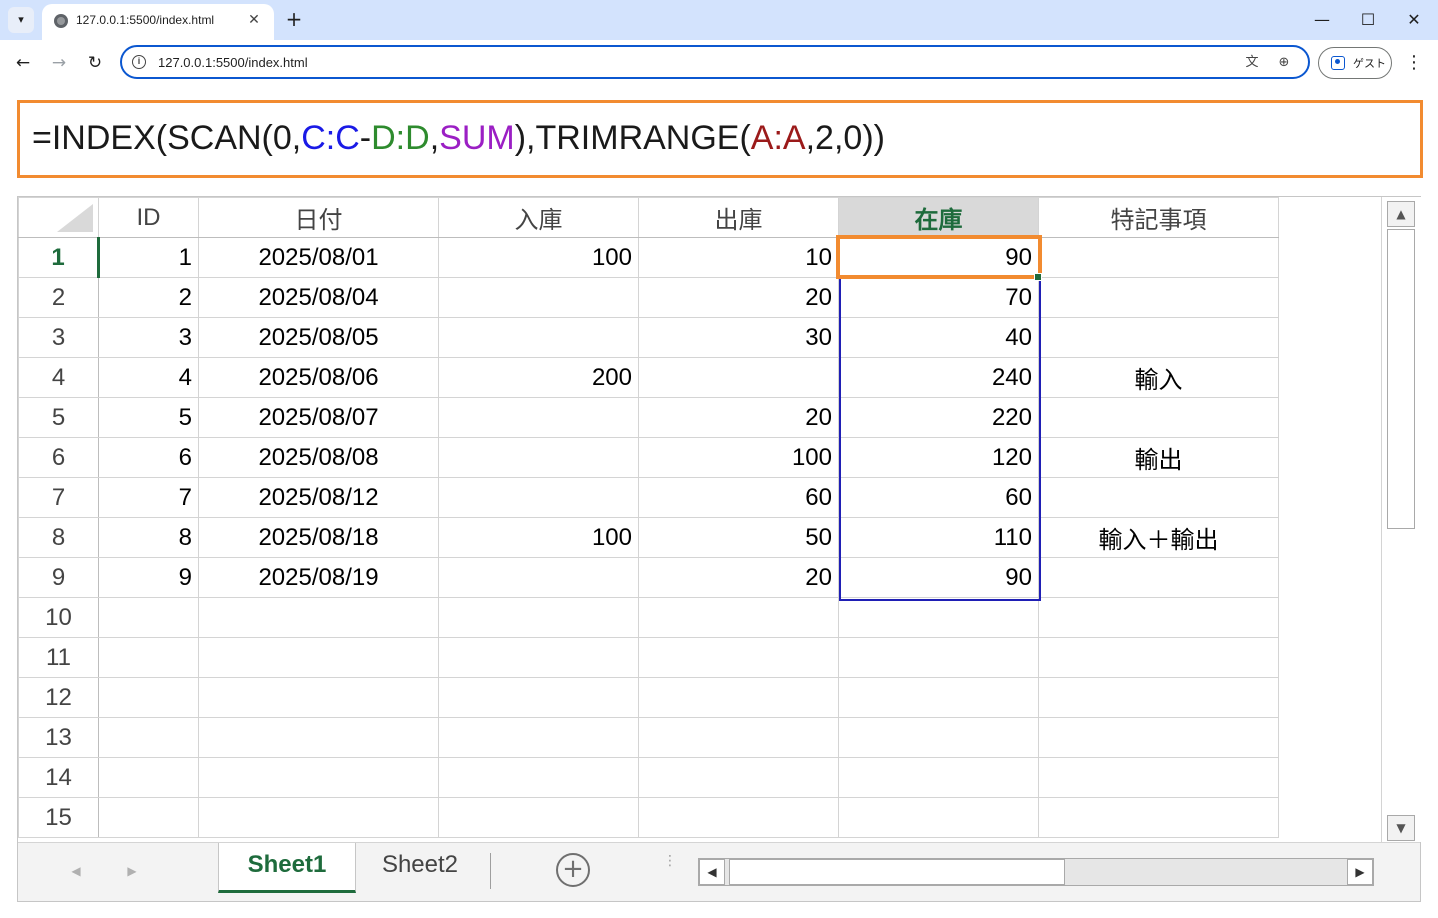 This screenshot has width=1438, height=918. What do you see at coordinates (712, 872) in the screenshot?
I see `scroll-left-icon: ◀` at bounding box center [712, 872].